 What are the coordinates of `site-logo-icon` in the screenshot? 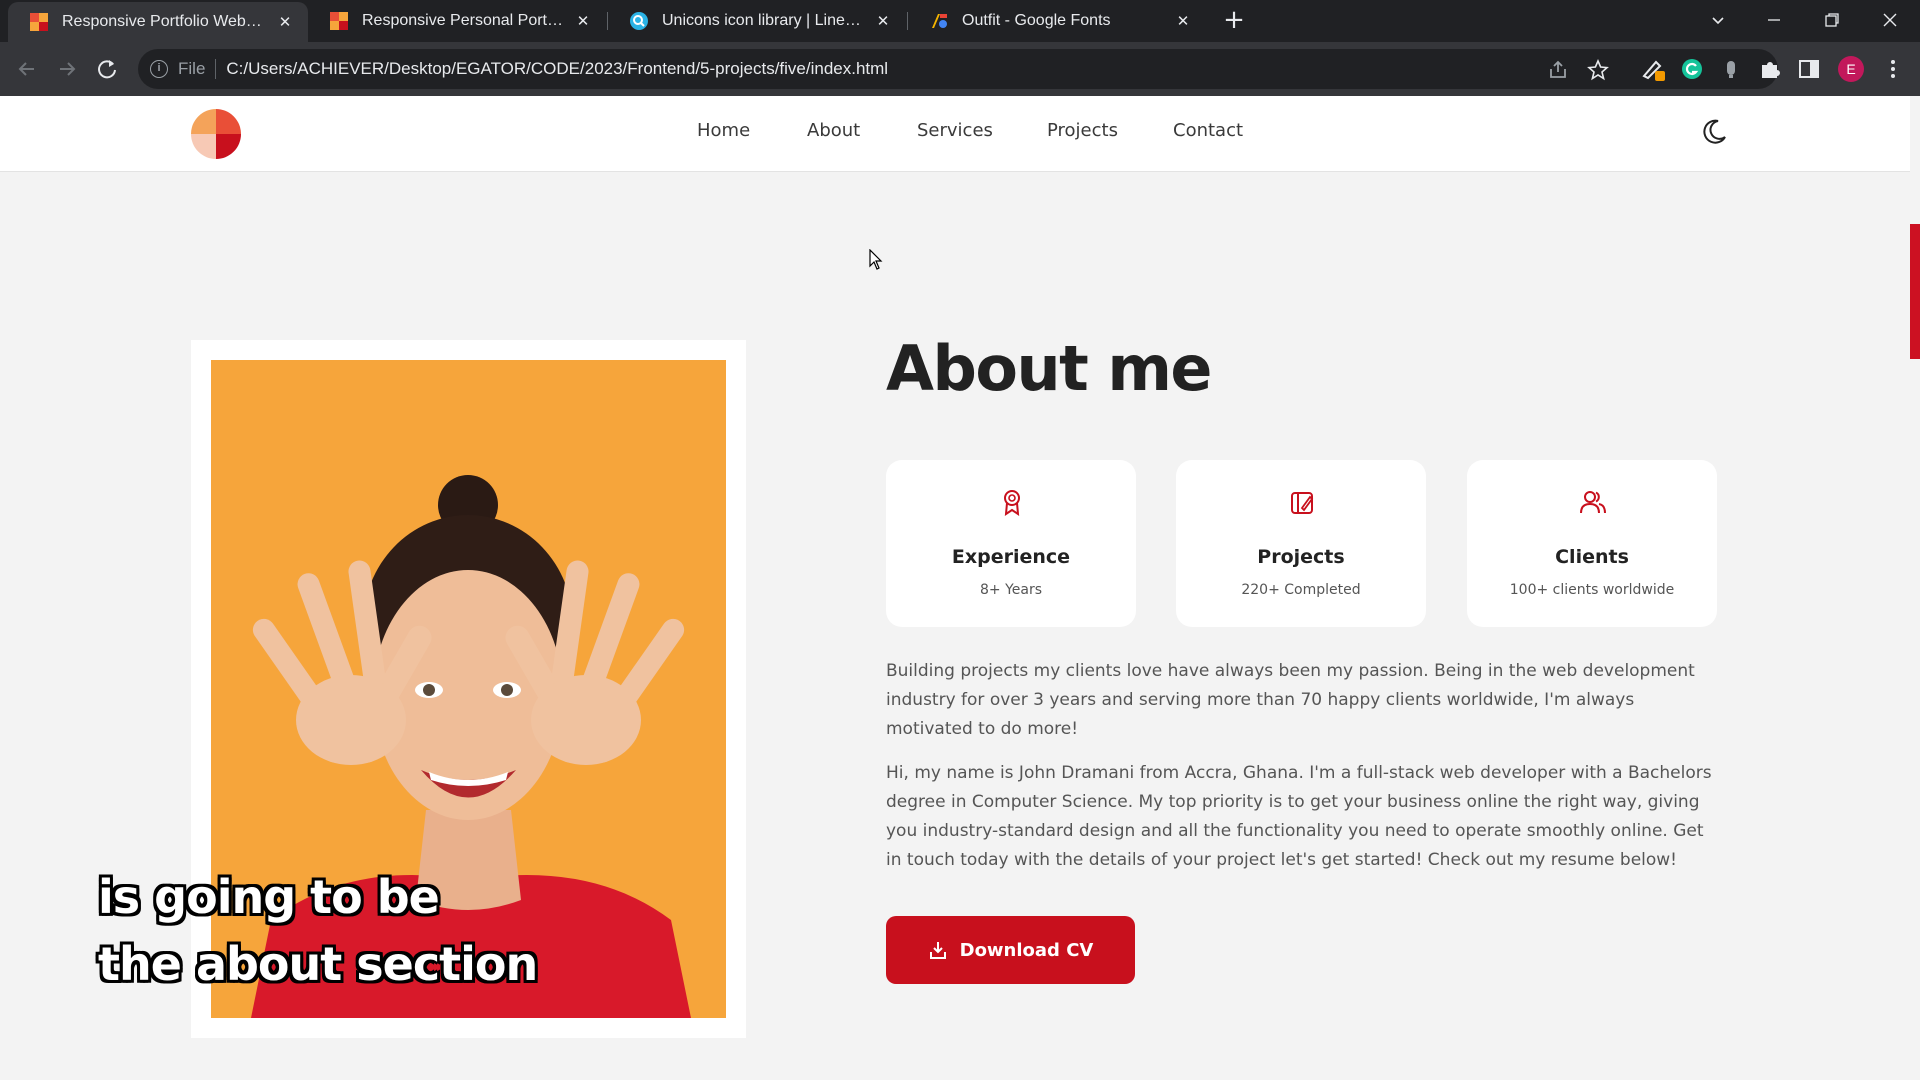 It's located at (216, 134).